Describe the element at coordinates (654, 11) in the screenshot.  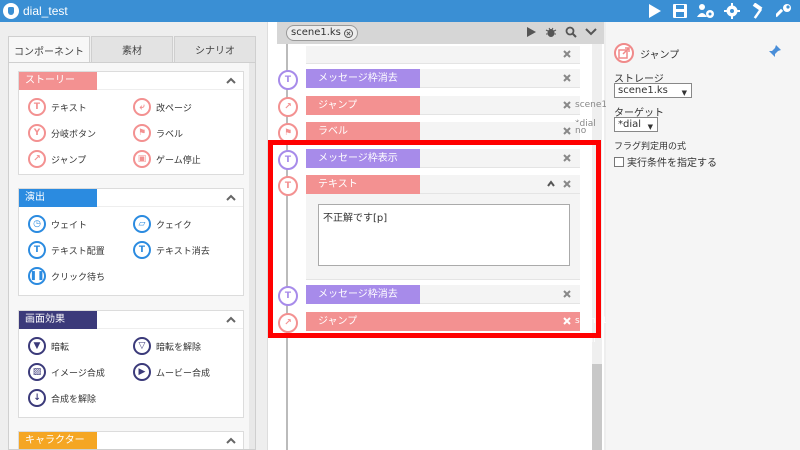
I see `play-icon` at that location.